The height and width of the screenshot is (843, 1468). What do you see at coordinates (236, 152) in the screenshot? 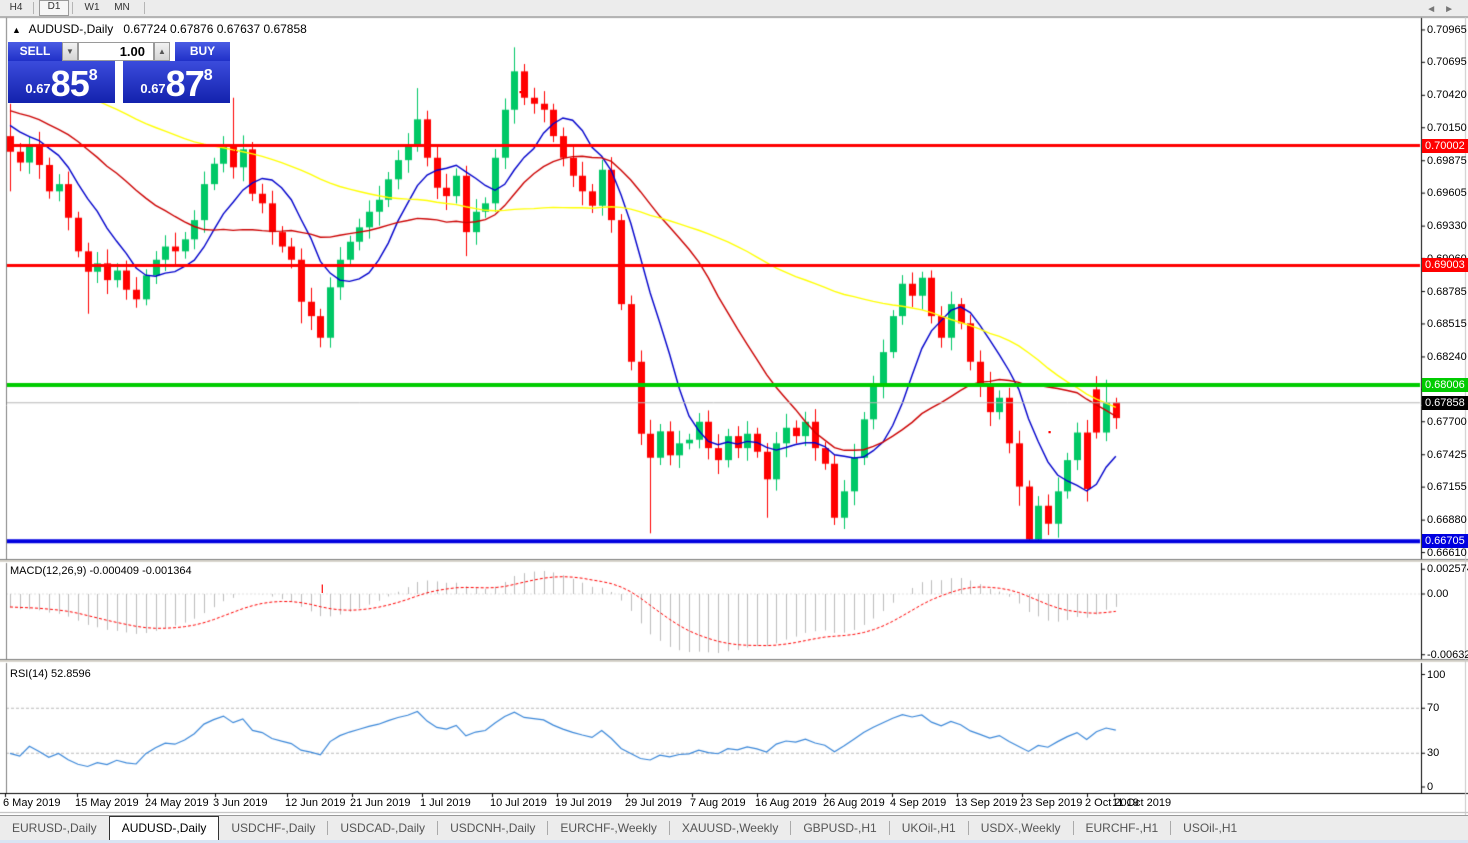
I see `trade-marker-icon: +` at bounding box center [236, 152].